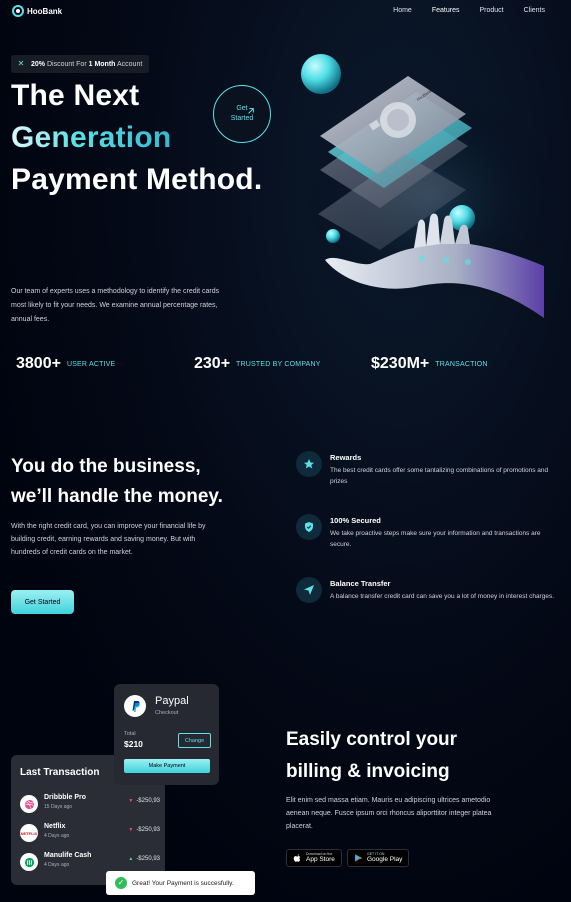  What do you see at coordinates (355, 520) in the screenshot?
I see `feature-title: 100% Secured` at bounding box center [355, 520].